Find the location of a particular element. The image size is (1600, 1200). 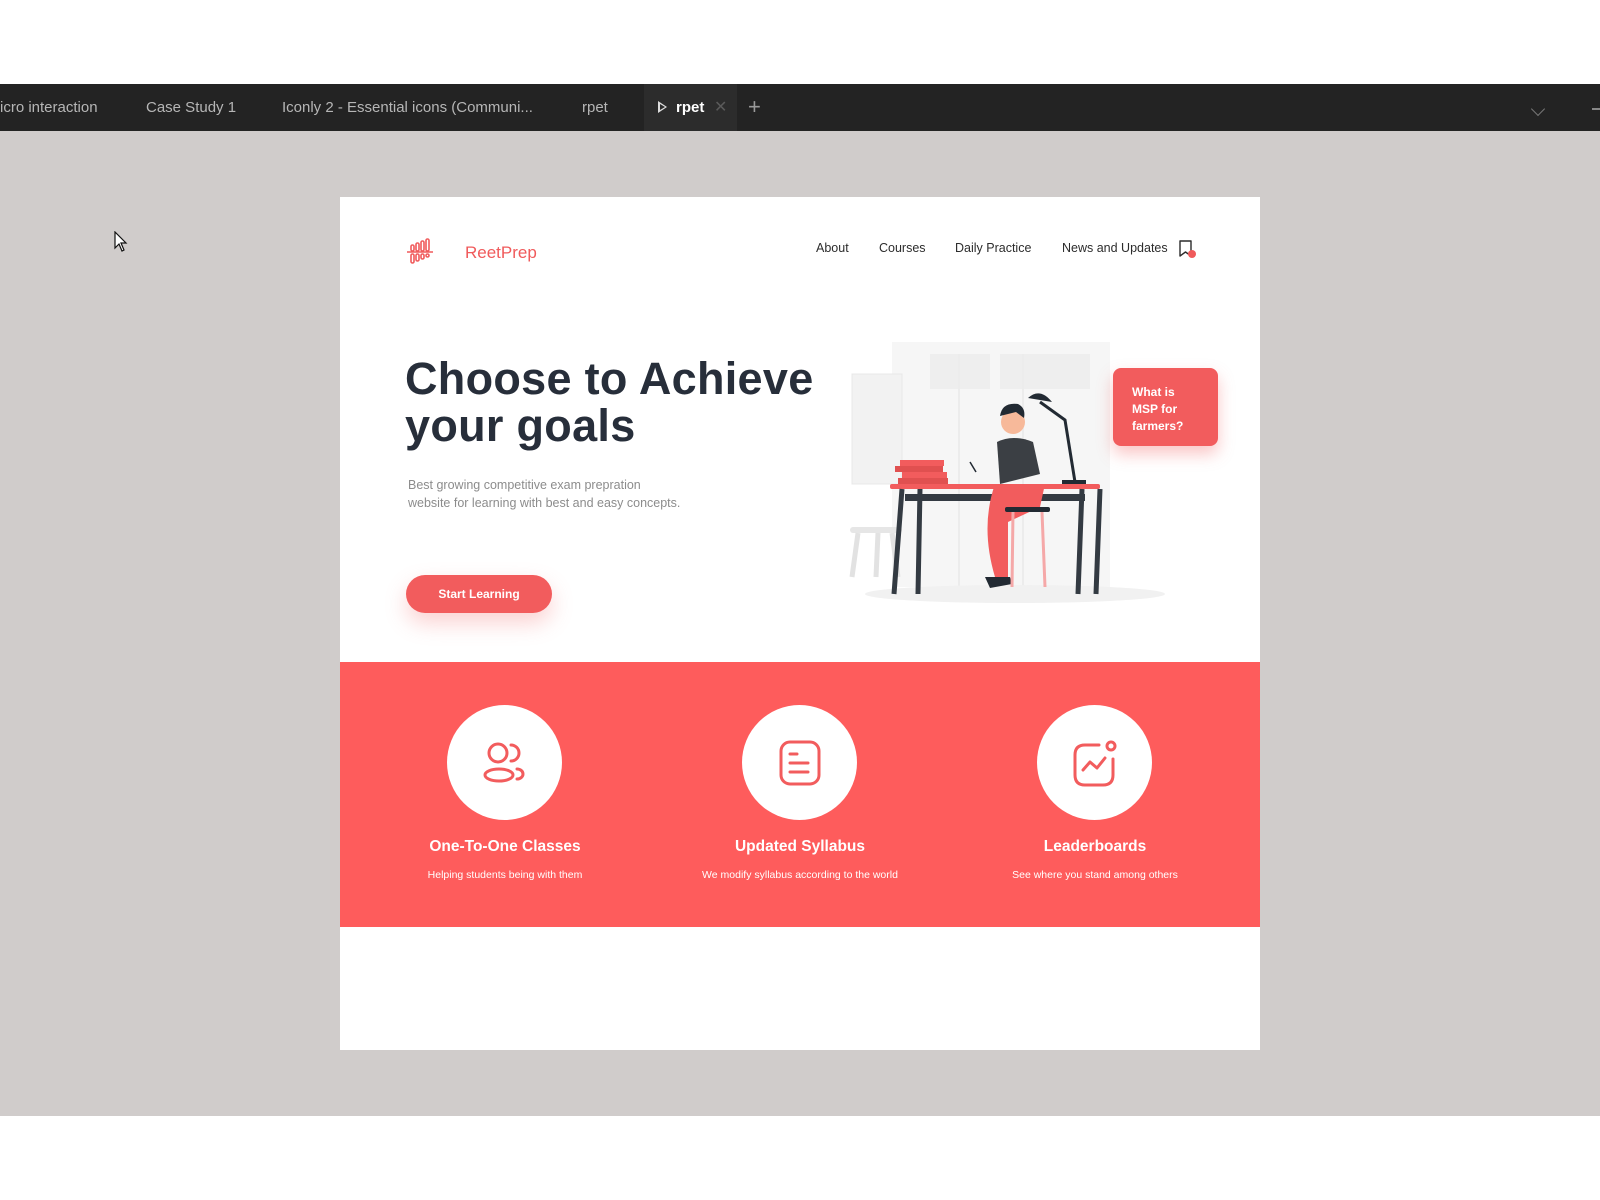

screen-bottom-margin is located at coordinates (800, 1158).